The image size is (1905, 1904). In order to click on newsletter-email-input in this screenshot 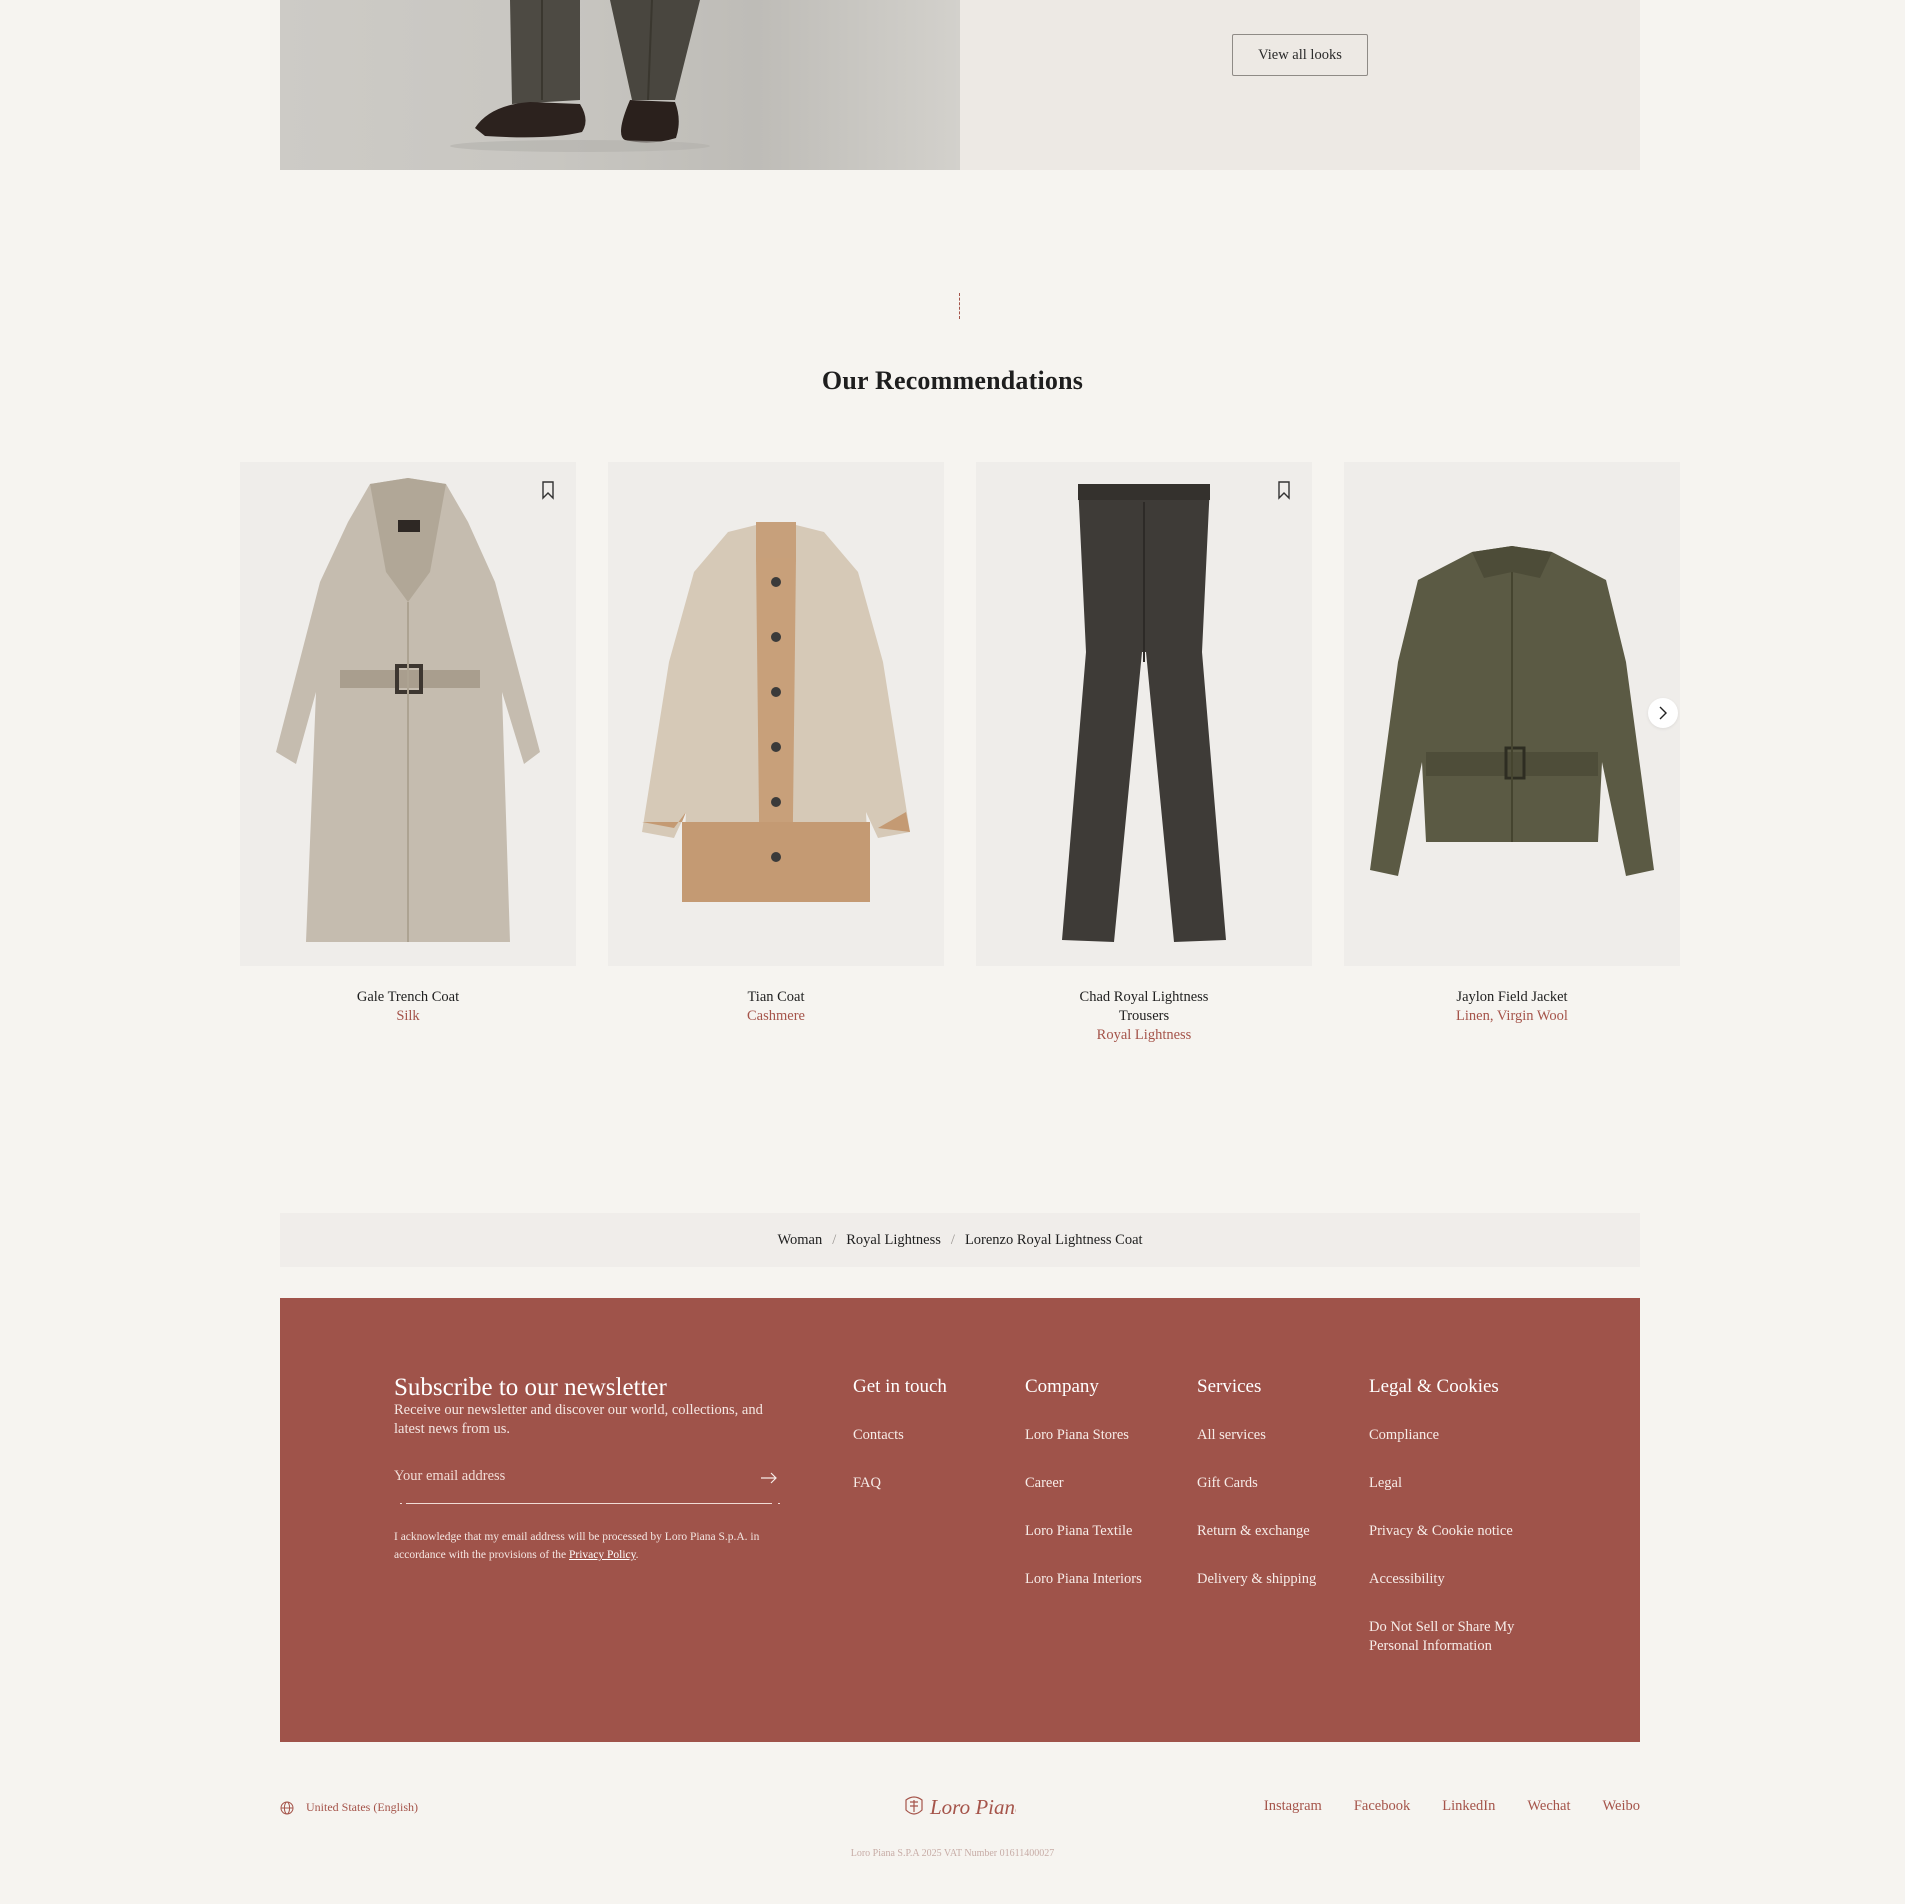, I will do `click(586, 1476)`.